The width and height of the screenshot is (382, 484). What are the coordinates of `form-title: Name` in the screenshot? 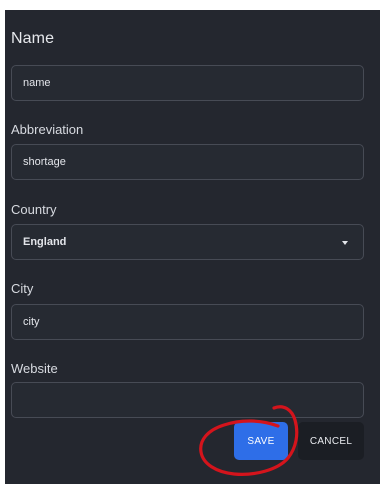 It's located at (33, 38).